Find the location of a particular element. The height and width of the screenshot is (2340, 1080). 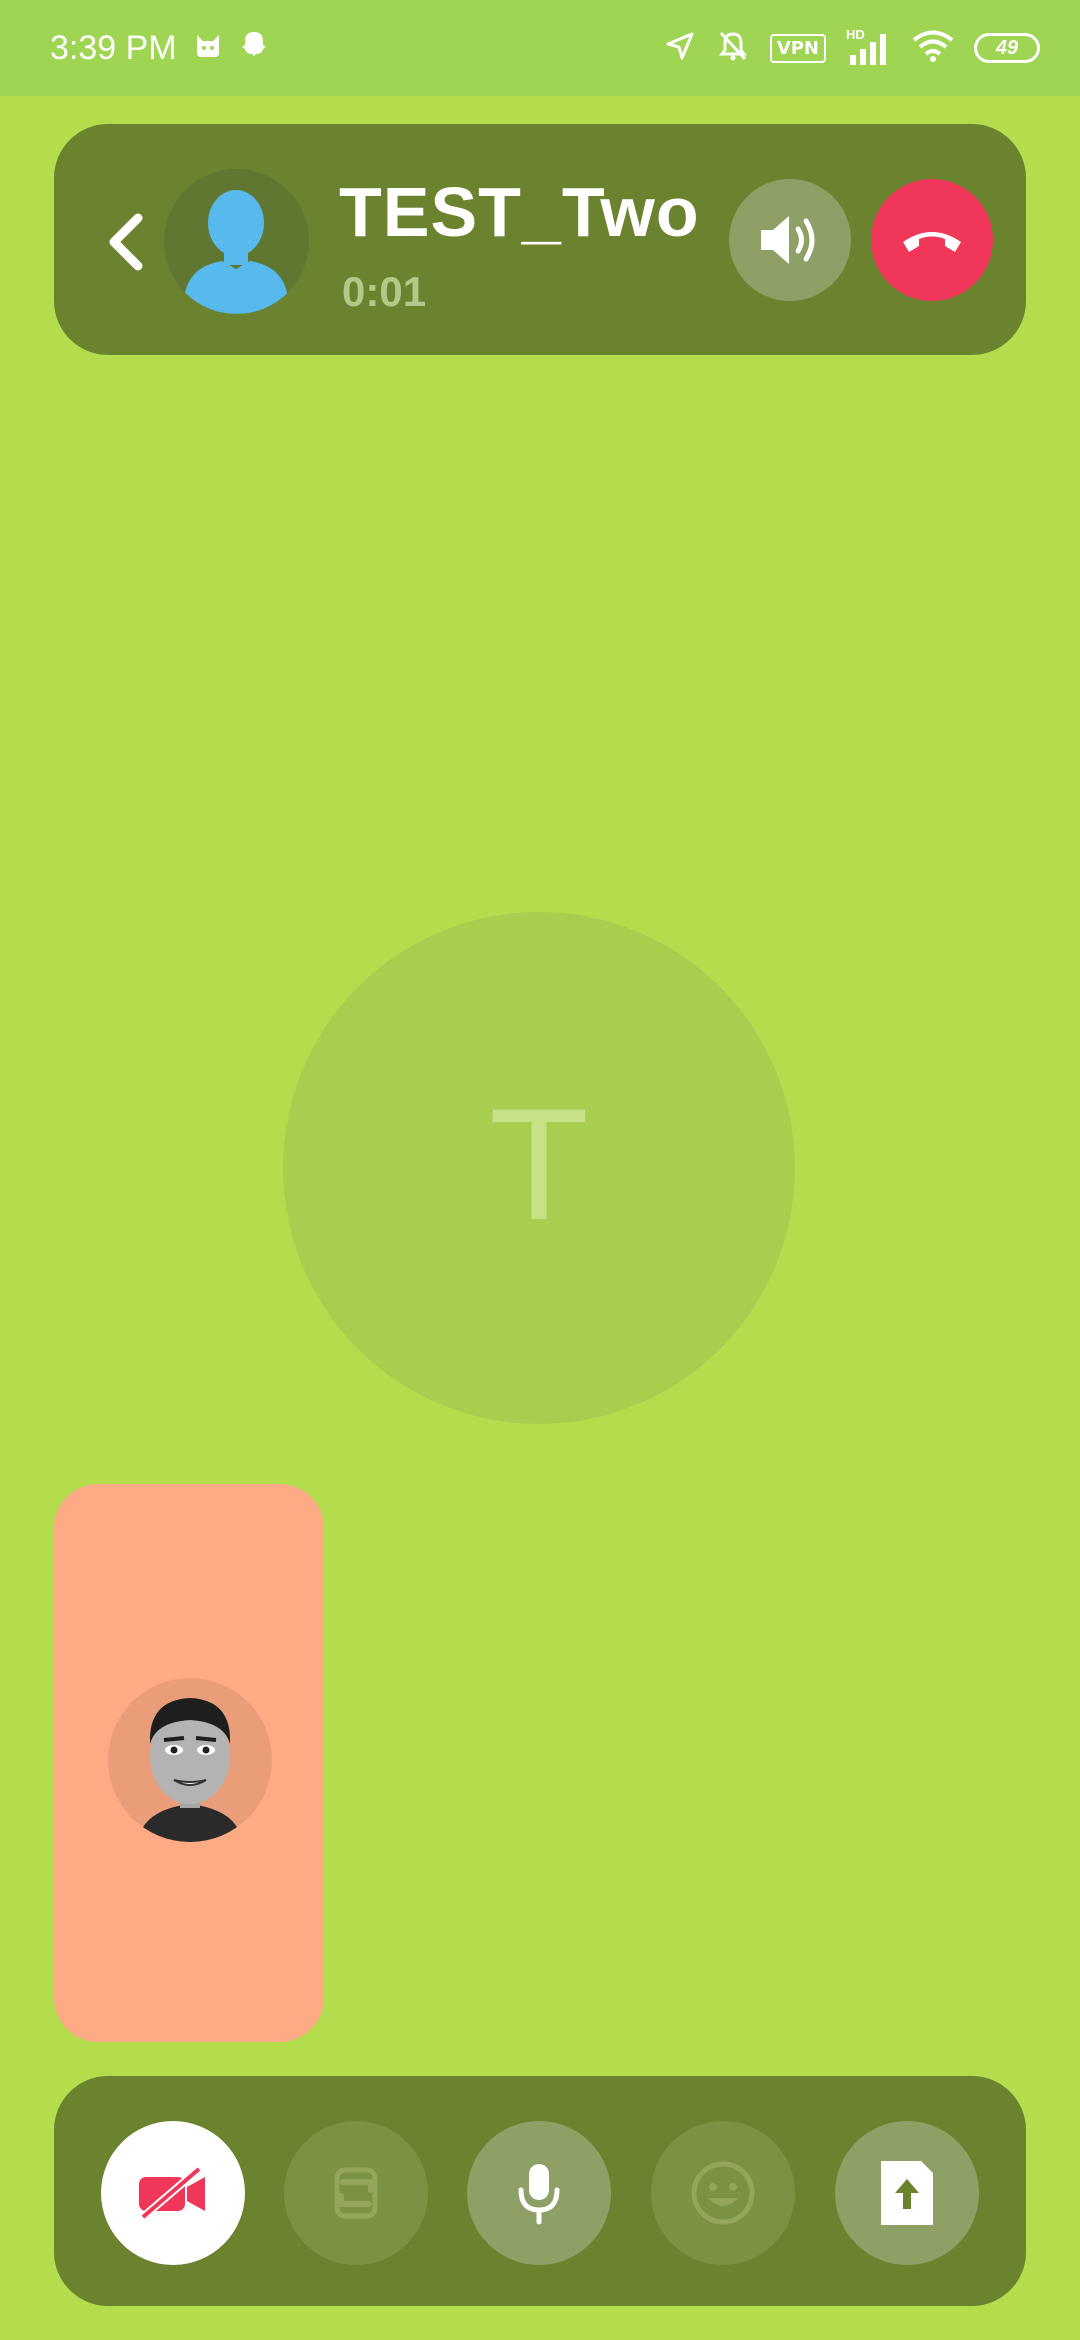

bitmoji-icon is located at coordinates (190, 1770).